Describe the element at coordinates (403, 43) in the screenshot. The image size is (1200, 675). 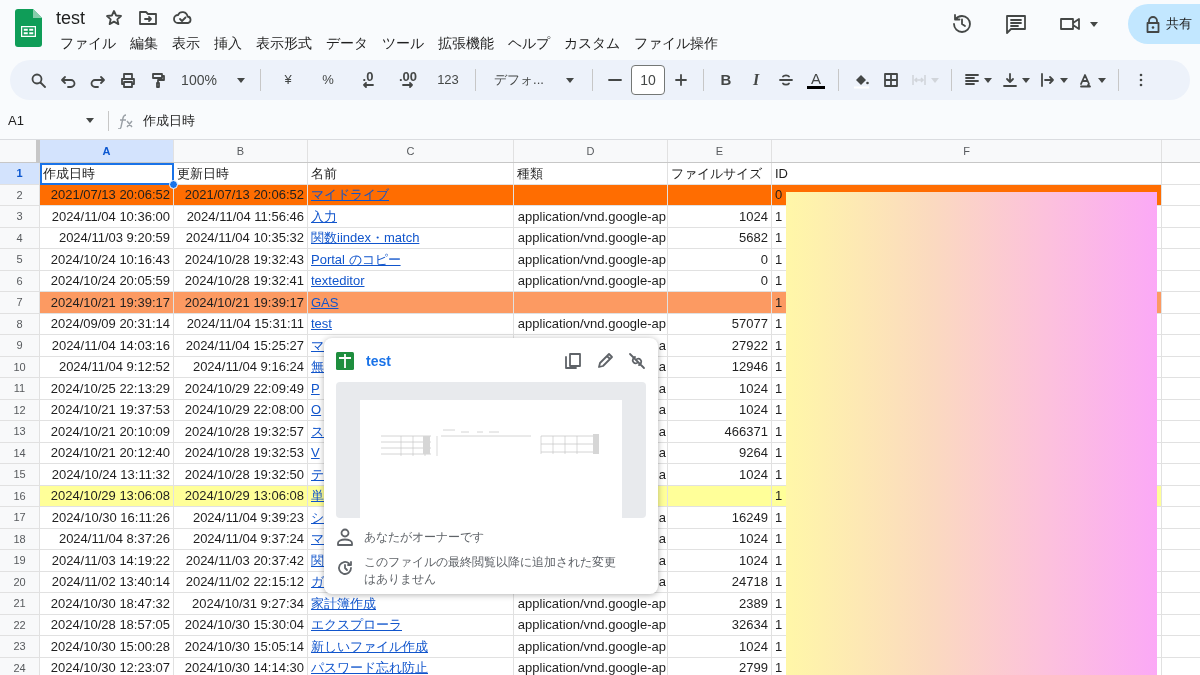
I see `menu-item: ツール` at that location.